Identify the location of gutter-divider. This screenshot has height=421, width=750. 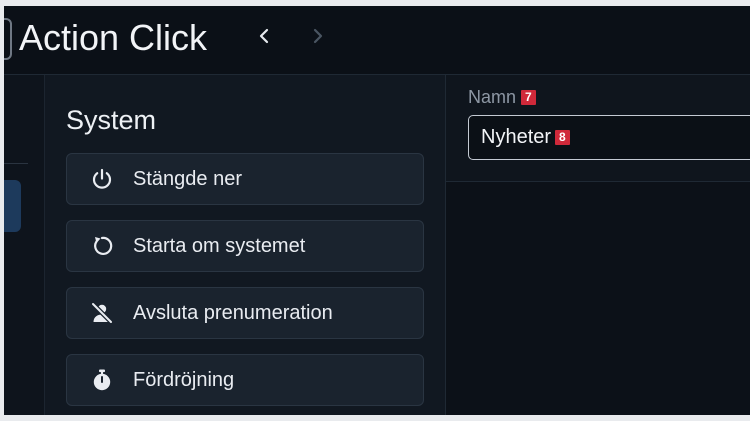
(16, 163).